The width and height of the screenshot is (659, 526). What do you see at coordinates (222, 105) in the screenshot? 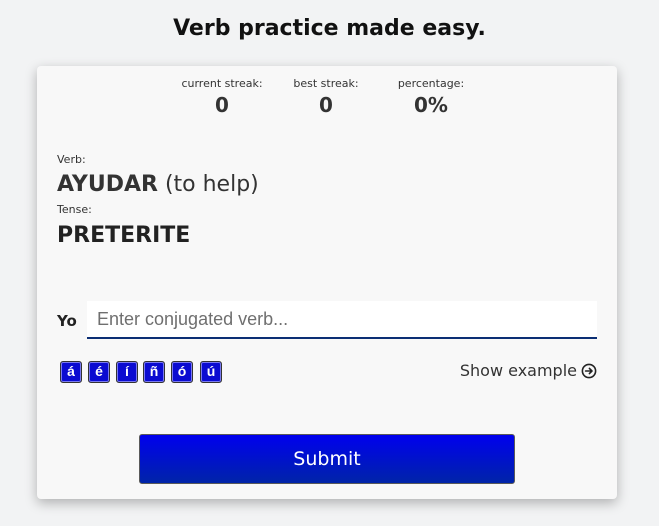
I see `current-streak-value: 0` at bounding box center [222, 105].